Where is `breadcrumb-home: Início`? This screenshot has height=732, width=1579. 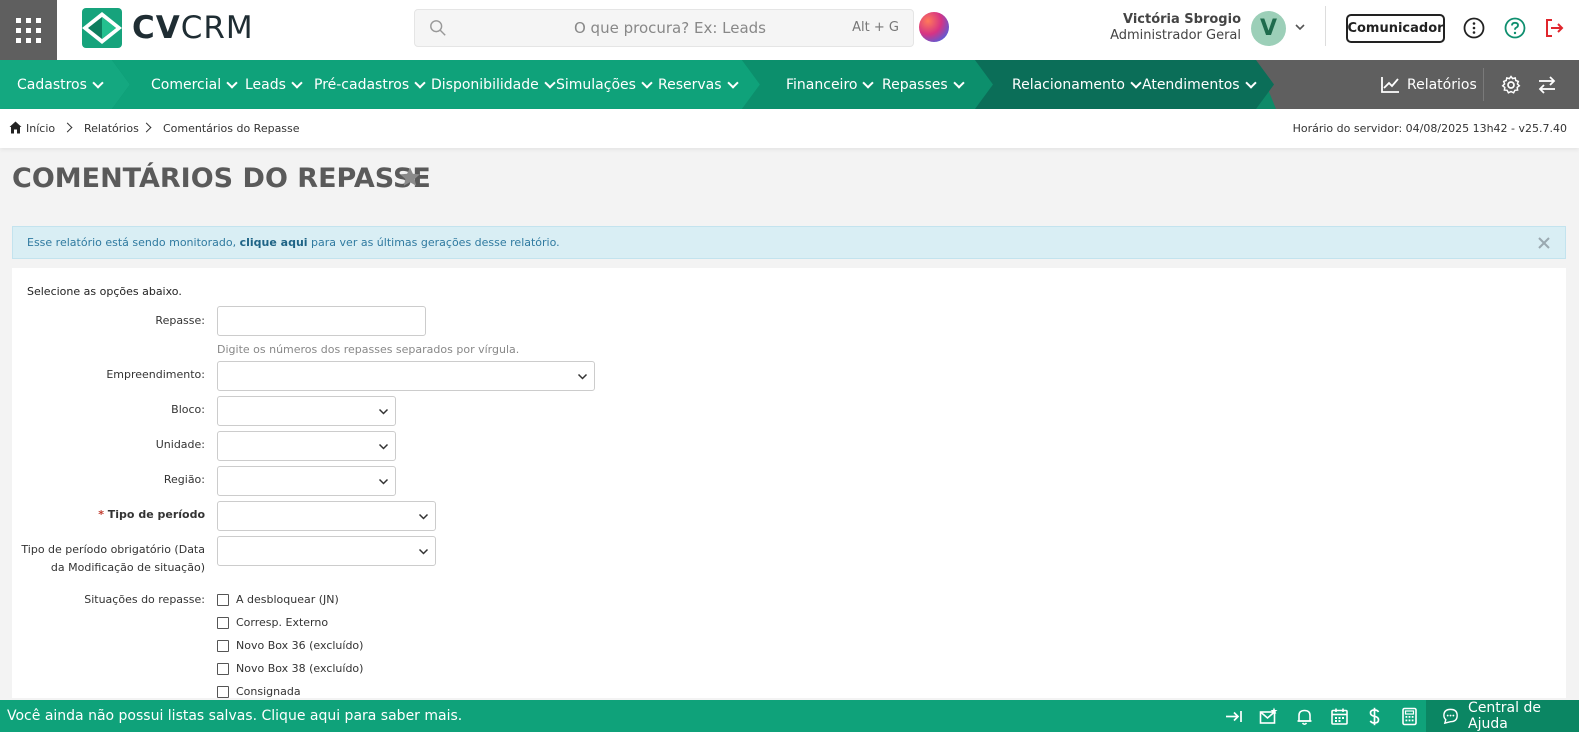
breadcrumb-home: Início is located at coordinates (40, 128).